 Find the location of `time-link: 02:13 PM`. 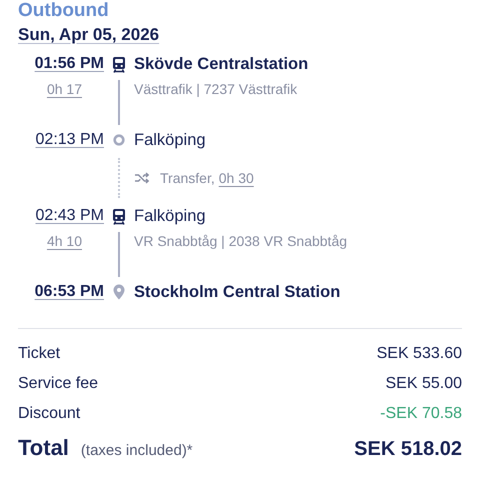

time-link: 02:13 PM is located at coordinates (70, 139).